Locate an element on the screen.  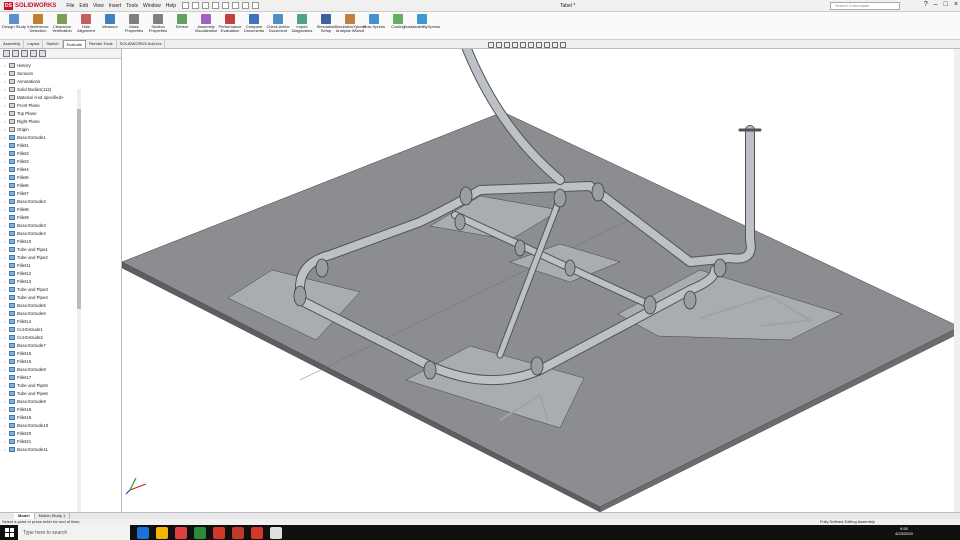
ribbon-button-mass-properties: Mass Properties is located at coordinates (134, 25).